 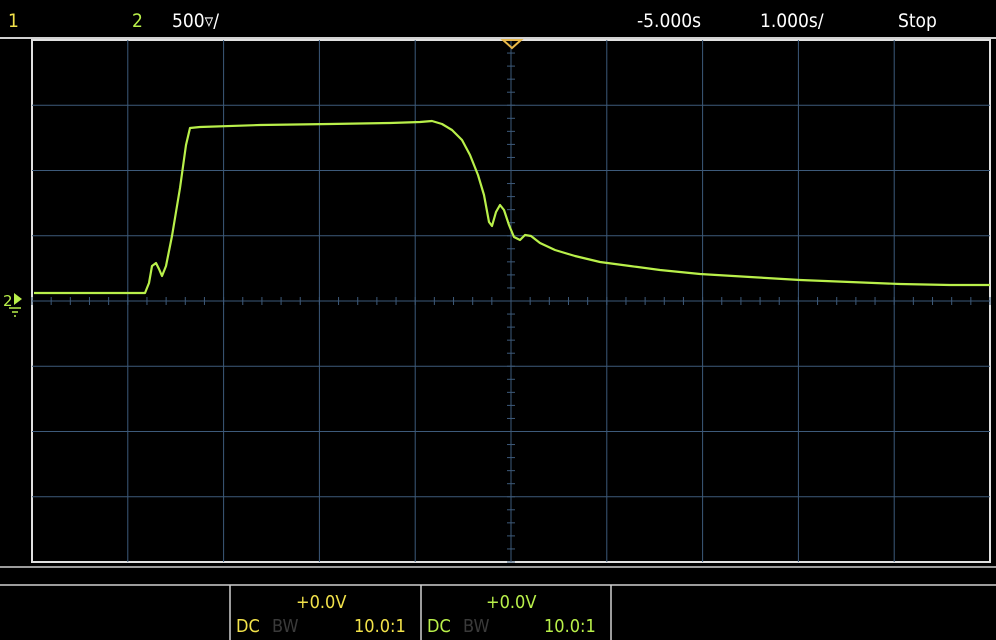 What do you see at coordinates (248, 627) in the screenshot?
I see `ch1-coupling: DC` at bounding box center [248, 627].